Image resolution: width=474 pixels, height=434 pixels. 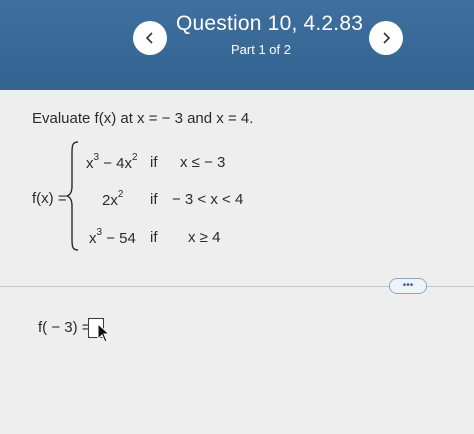 What do you see at coordinates (270, 23) in the screenshot?
I see `question-title: Question 10, 4.2.83` at bounding box center [270, 23].